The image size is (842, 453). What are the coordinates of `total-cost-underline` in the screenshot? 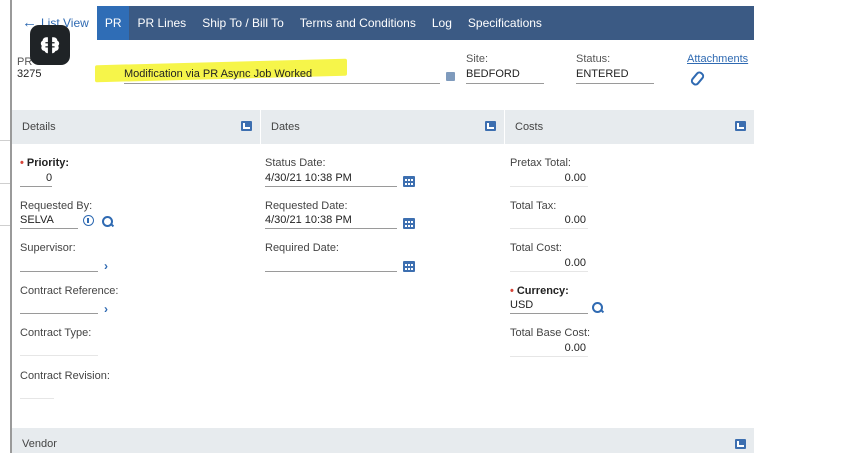 It's located at (549, 271).